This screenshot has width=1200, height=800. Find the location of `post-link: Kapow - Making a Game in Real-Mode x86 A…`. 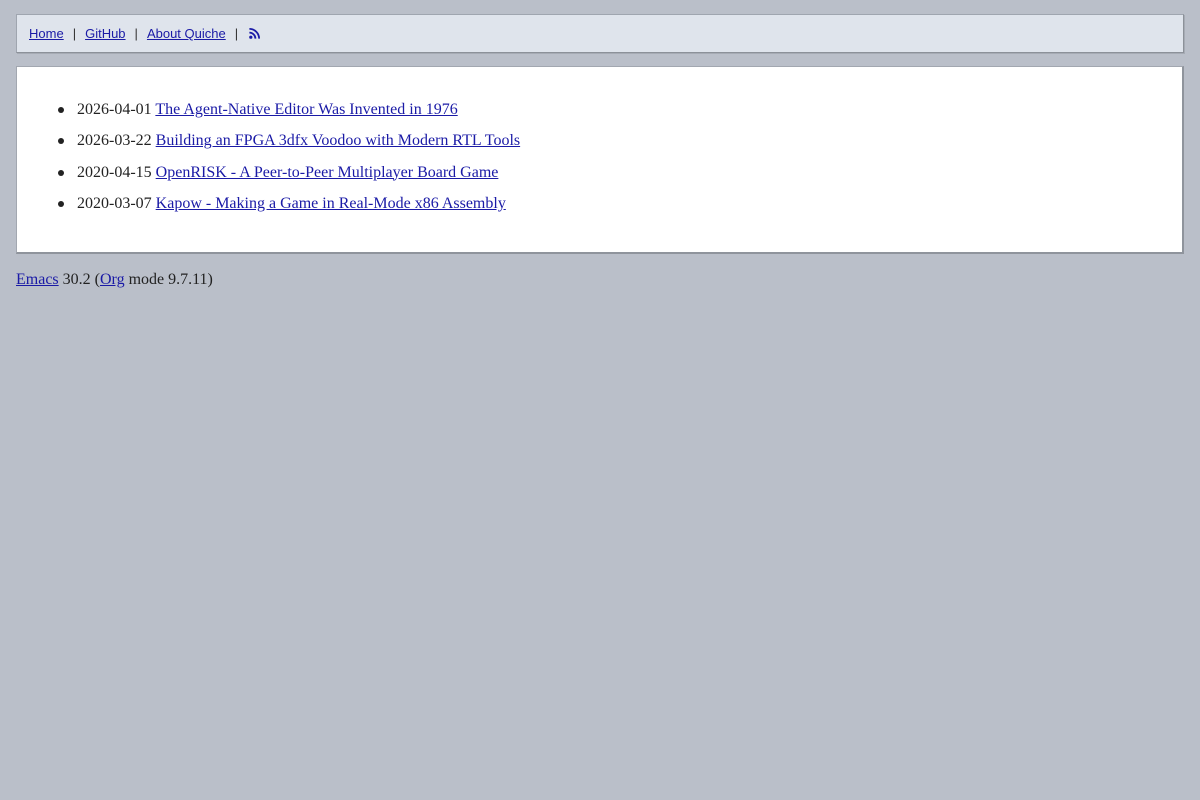

post-link: Kapow - Making a Game in Real-Mode x86 A… is located at coordinates (331, 203).